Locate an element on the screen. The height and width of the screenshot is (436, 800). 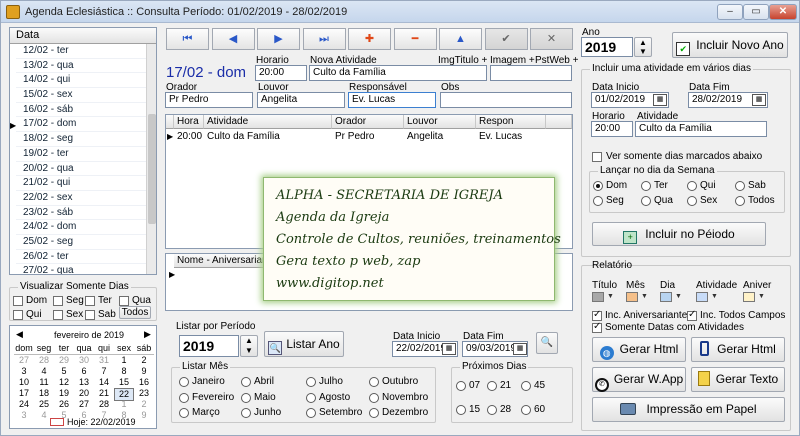
inc-aniversariantes-checkbox is located at coordinates (597, 315).